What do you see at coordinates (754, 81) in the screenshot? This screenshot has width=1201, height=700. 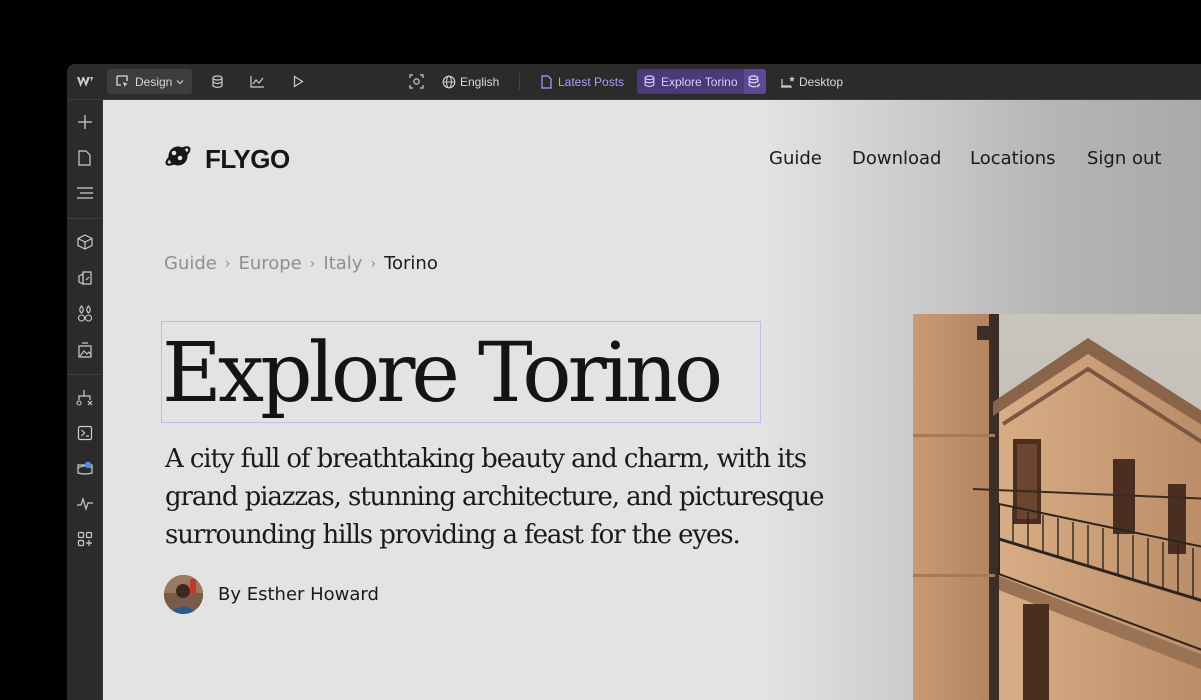 I see `cms-icon` at bounding box center [754, 81].